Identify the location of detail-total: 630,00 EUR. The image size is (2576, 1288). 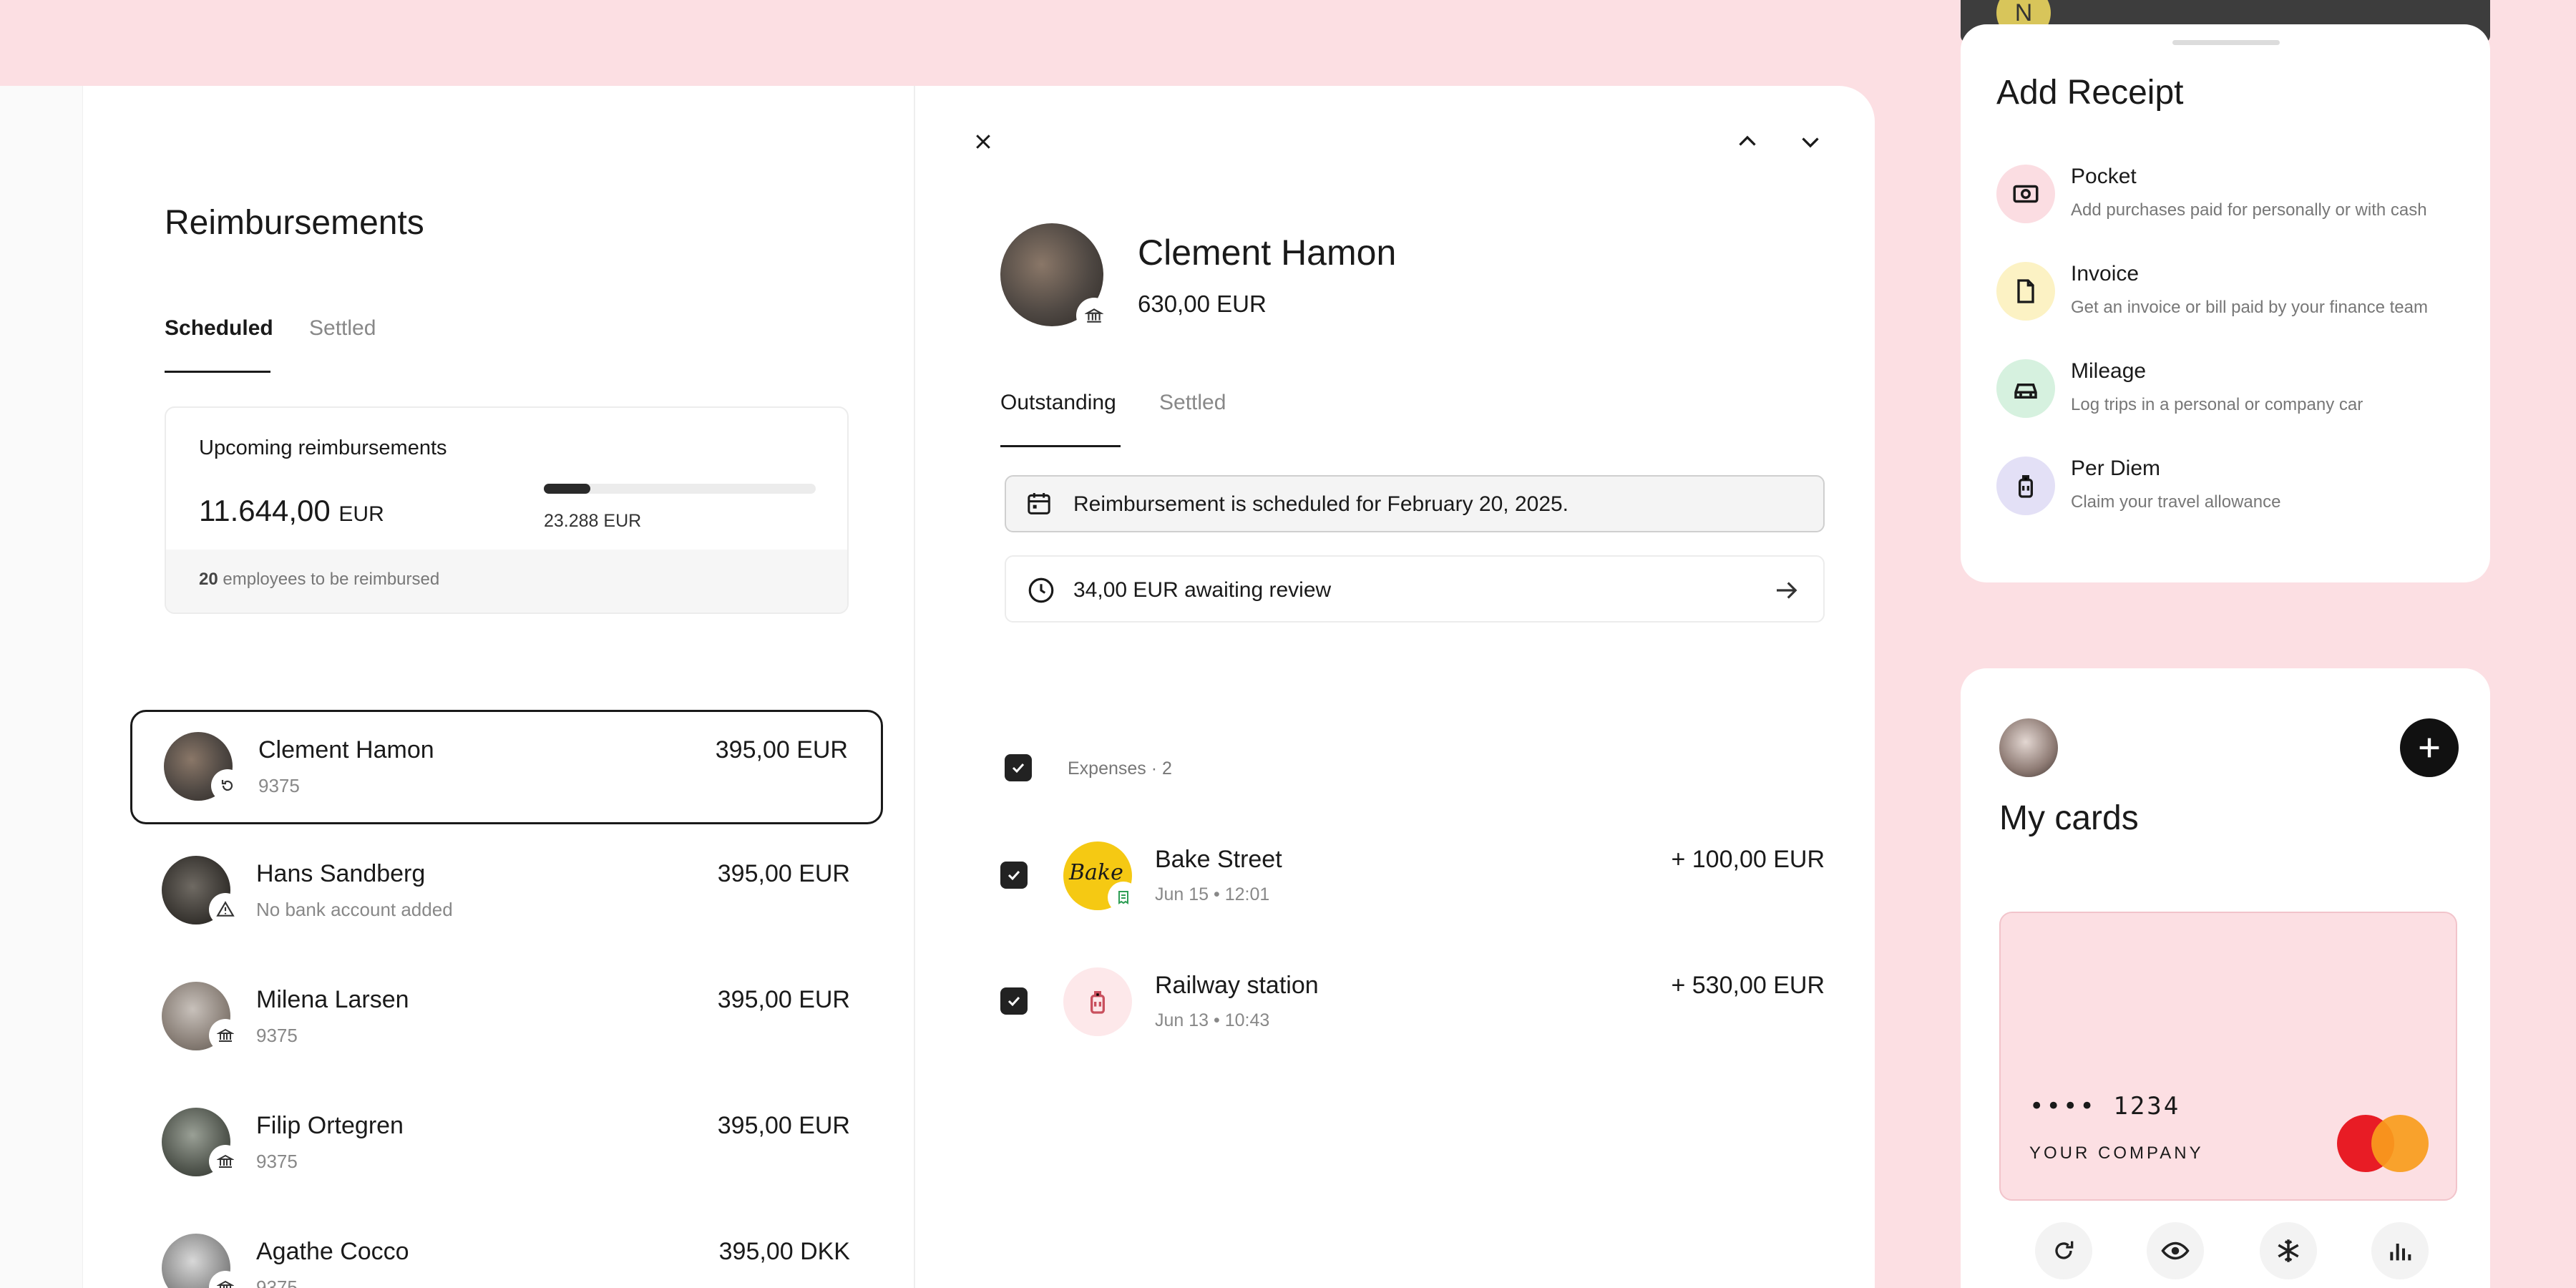
(1202, 304).